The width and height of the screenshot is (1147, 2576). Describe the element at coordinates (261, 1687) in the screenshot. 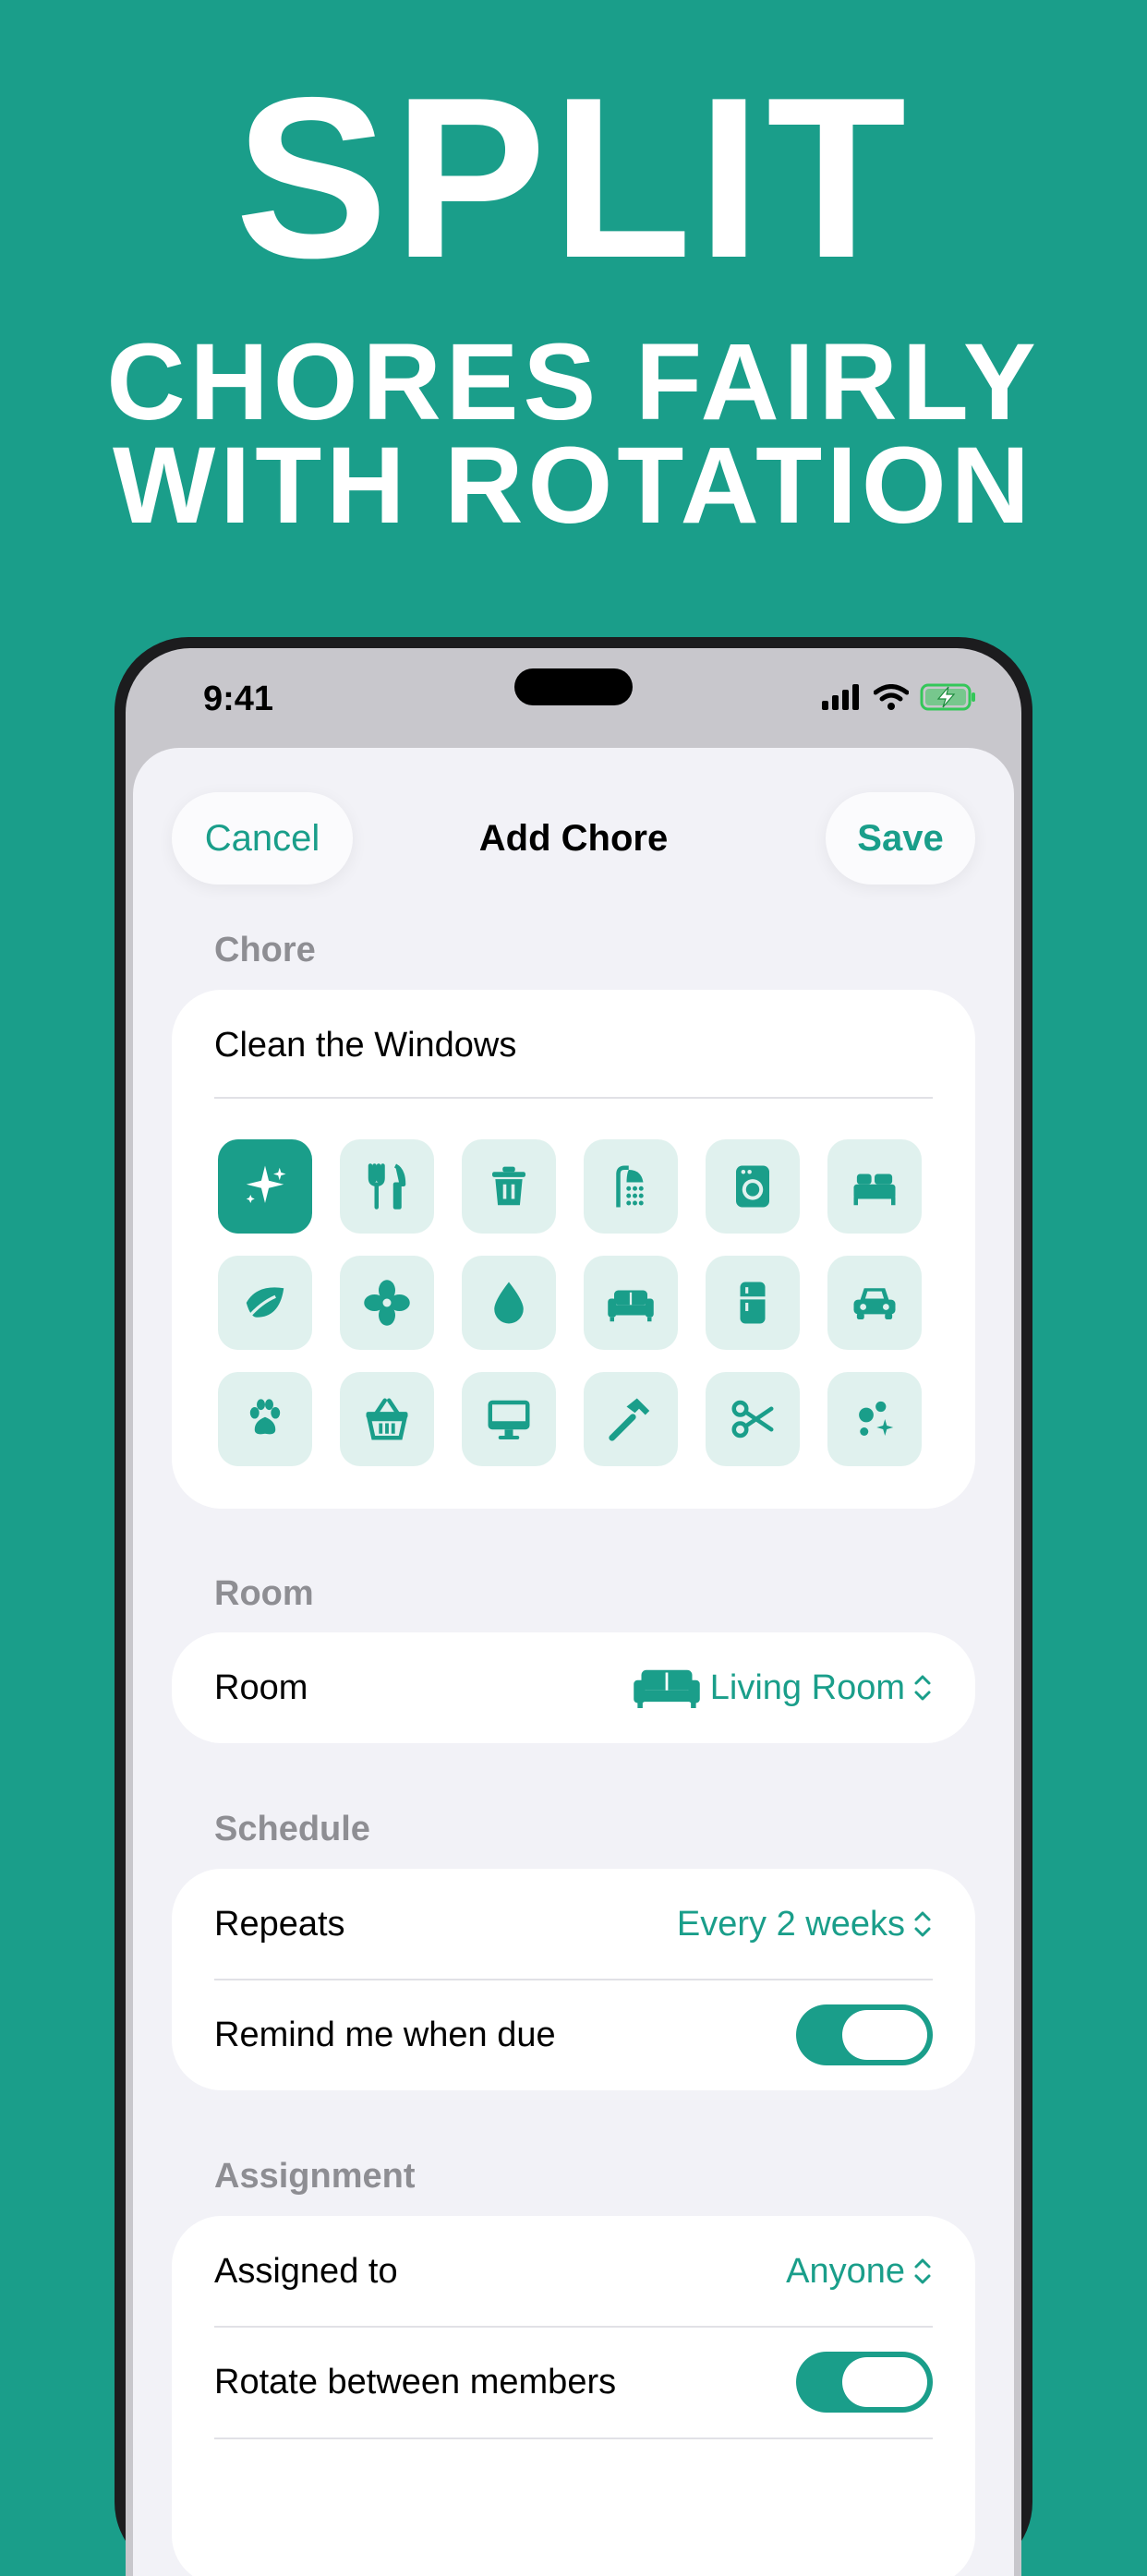

I see `room-label: Room` at that location.